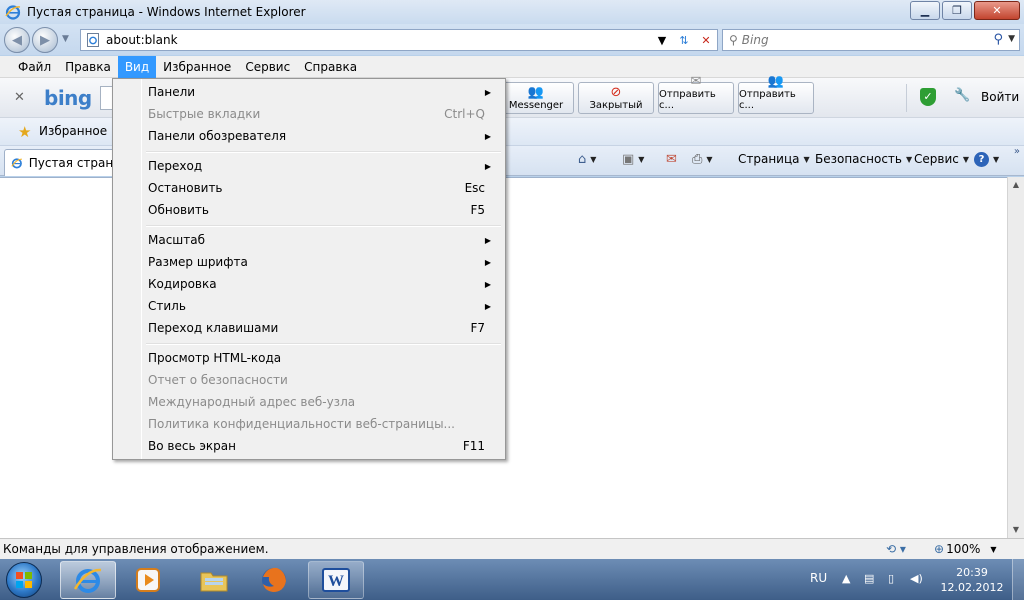 This screenshot has width=1024, height=600. I want to click on menu-file: Файл, so click(34, 67).